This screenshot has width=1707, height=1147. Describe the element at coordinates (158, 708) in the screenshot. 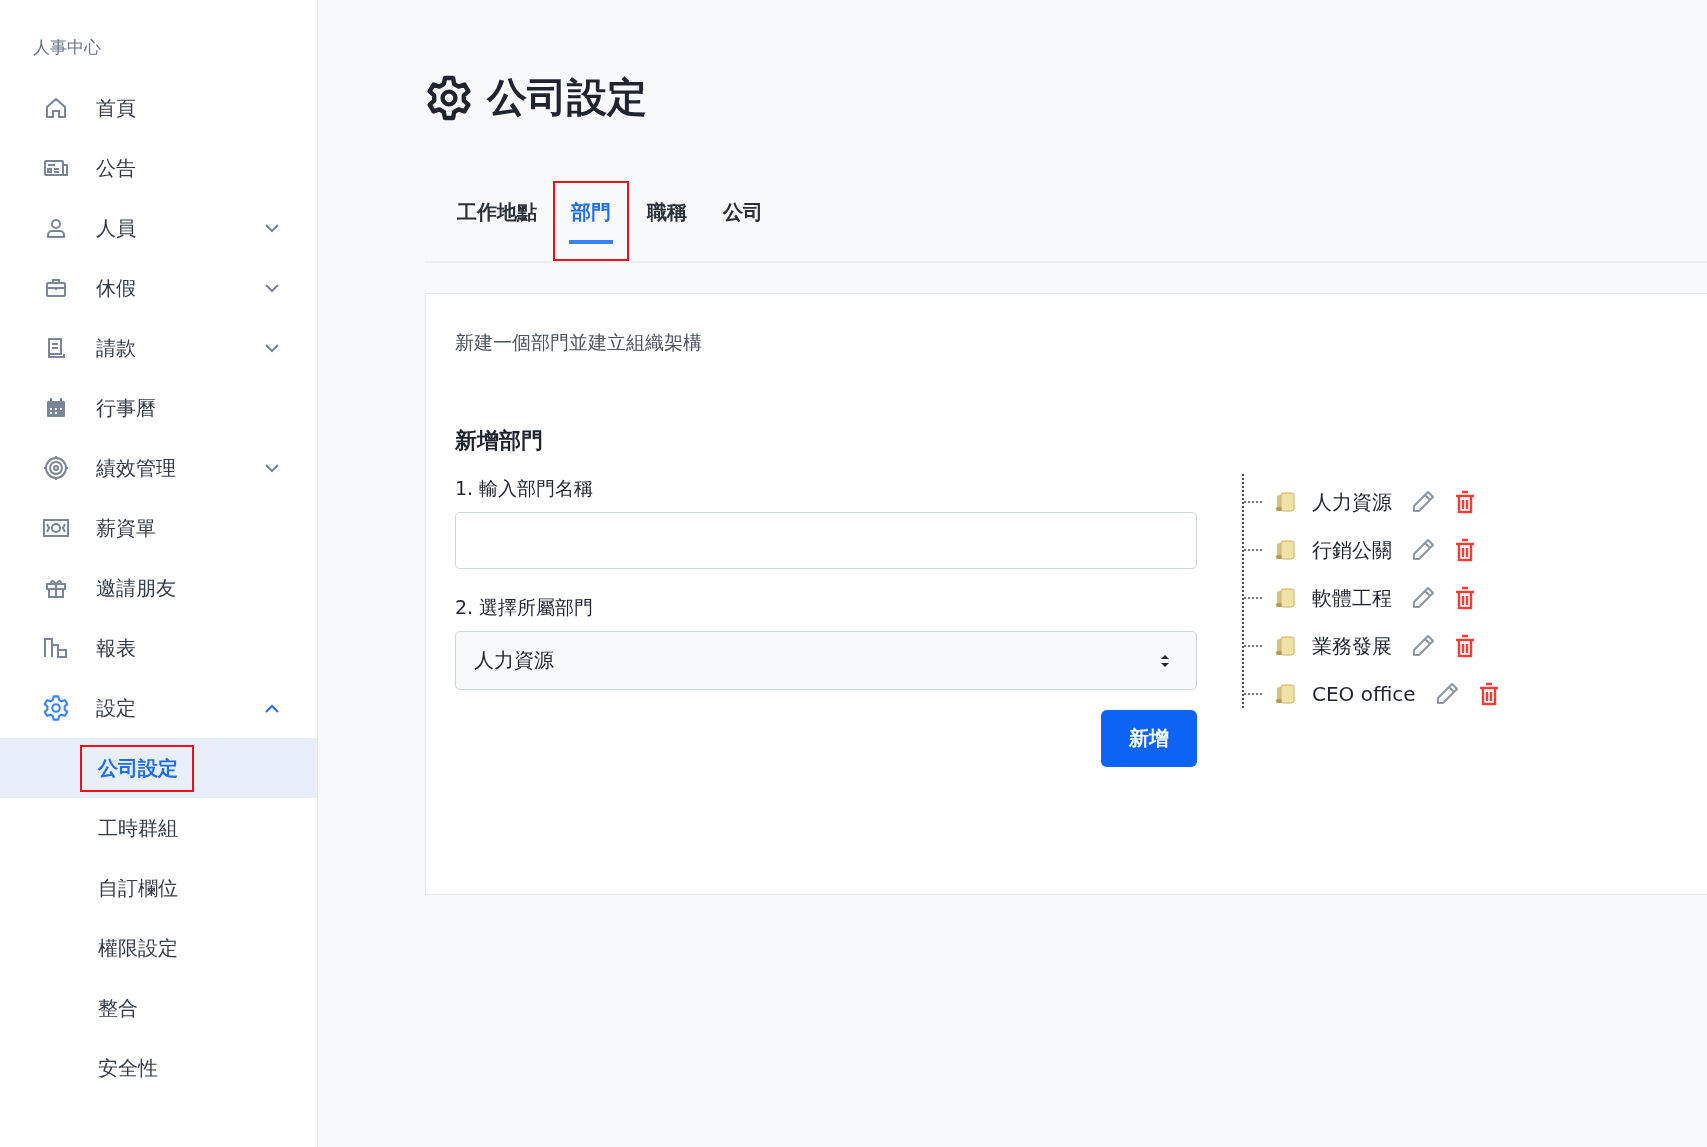

I see `sidebar-item: 設定` at that location.